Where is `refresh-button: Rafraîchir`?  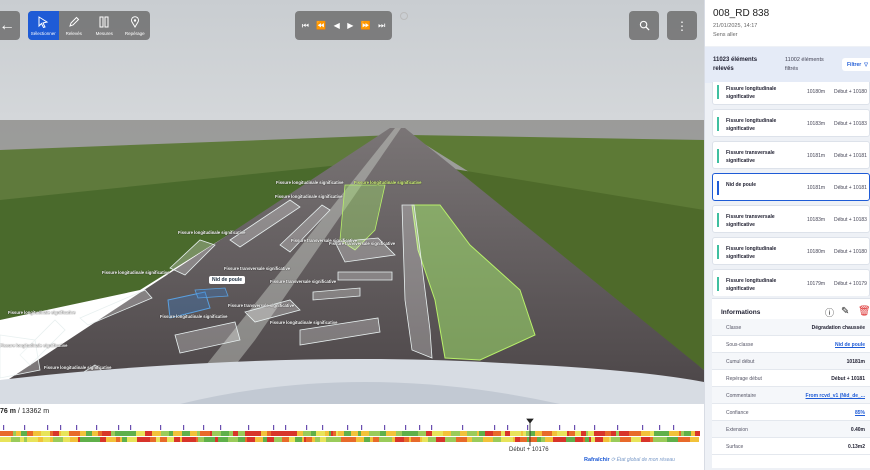 refresh-button: Rafraîchir is located at coordinates (597, 460).